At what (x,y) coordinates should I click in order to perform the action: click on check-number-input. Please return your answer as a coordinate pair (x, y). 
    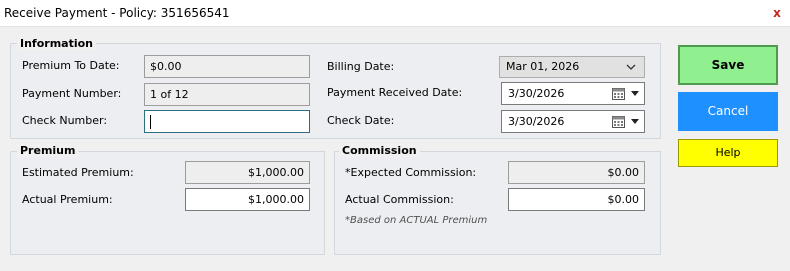
    Looking at the image, I should click on (227, 121).